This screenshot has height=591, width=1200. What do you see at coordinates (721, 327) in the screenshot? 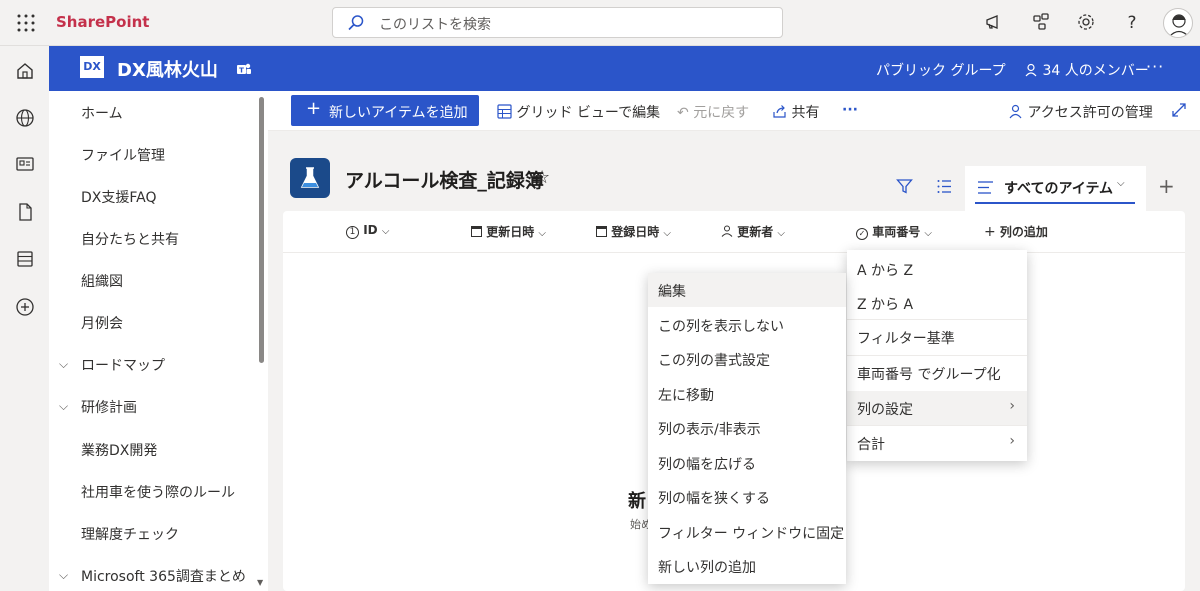
I see `menu-item-label: この列を表示しない` at bounding box center [721, 327].